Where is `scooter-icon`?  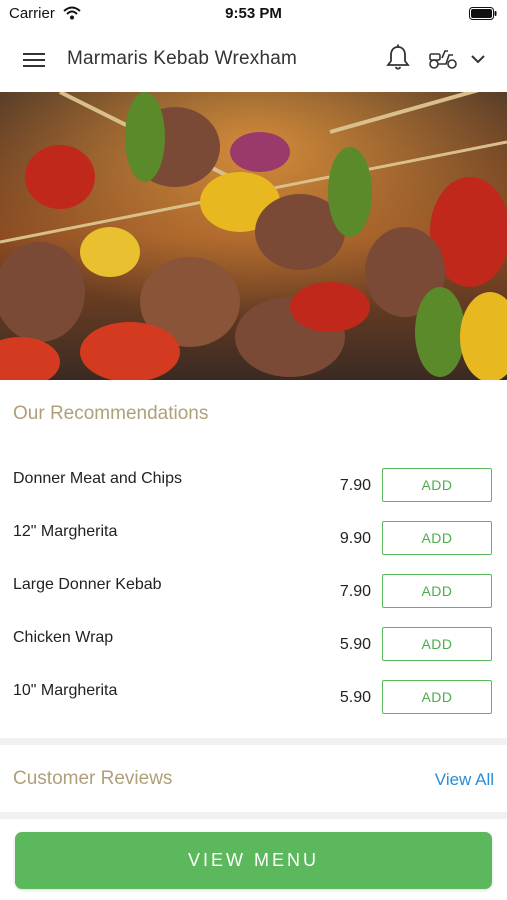 scooter-icon is located at coordinates (443, 61).